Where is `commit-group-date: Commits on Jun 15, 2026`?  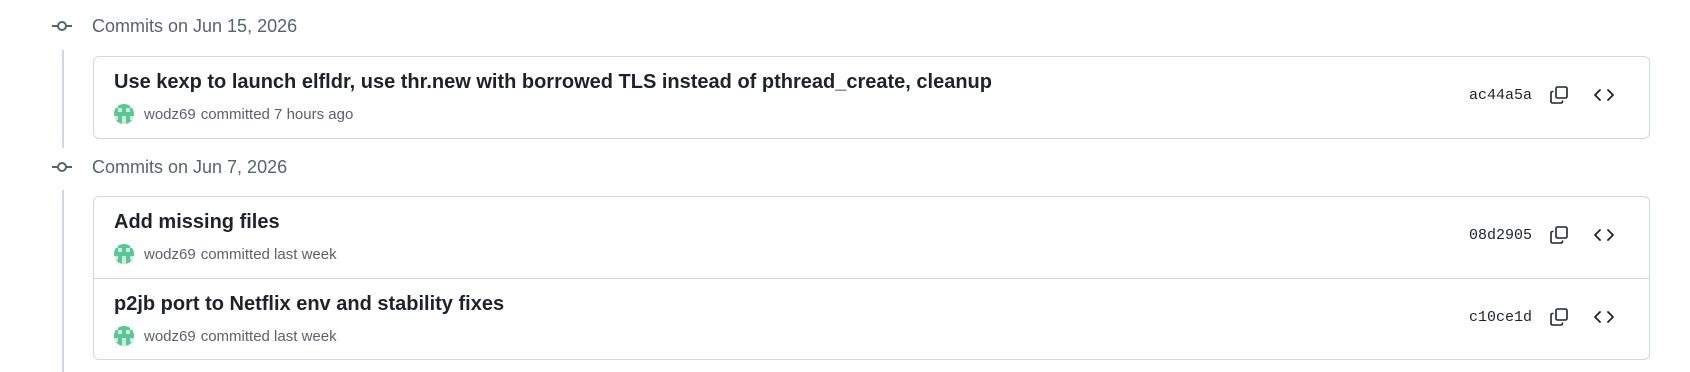
commit-group-date: Commits on Jun 15, 2026 is located at coordinates (195, 25).